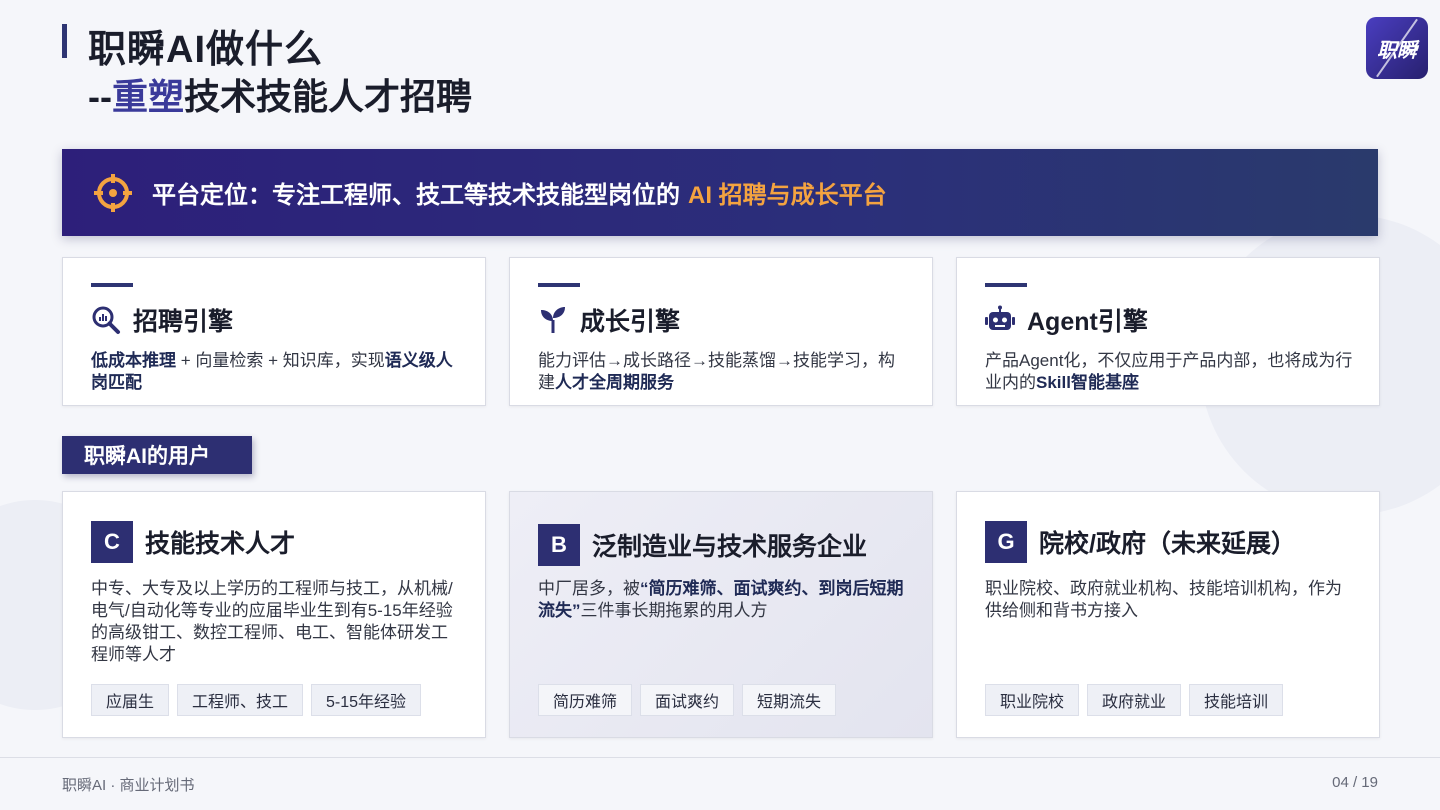 Image resolution: width=1440 pixels, height=810 pixels. Describe the element at coordinates (1355, 782) in the screenshot. I see `page-number: 04 / 19` at that location.